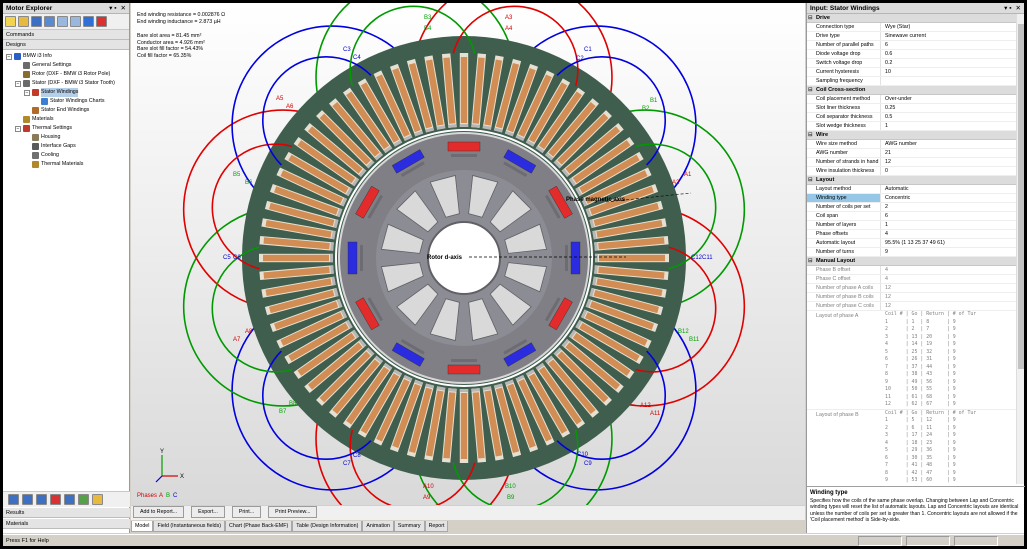 The height and width of the screenshot is (549, 1027). I want to click on property-category: ⊟ Layout, so click(915, 180).